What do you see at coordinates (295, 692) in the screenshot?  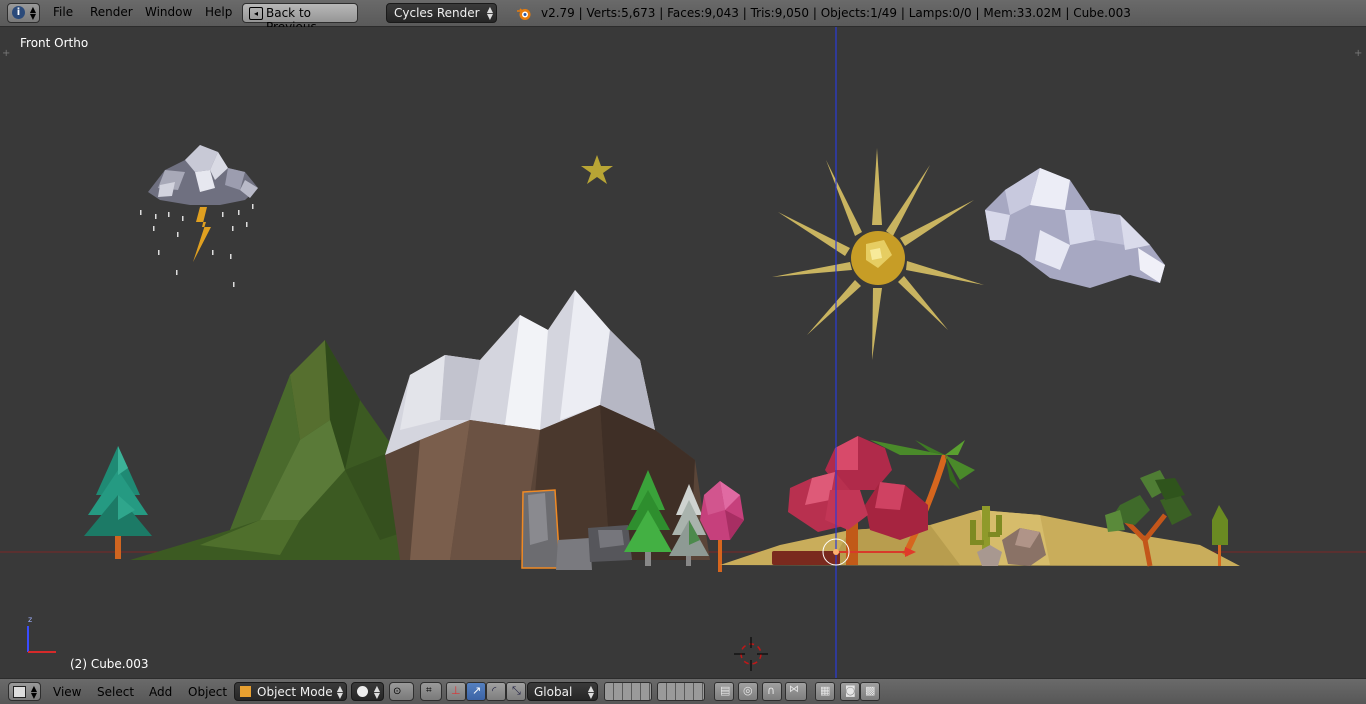 I see `mode-label: Object Mode` at bounding box center [295, 692].